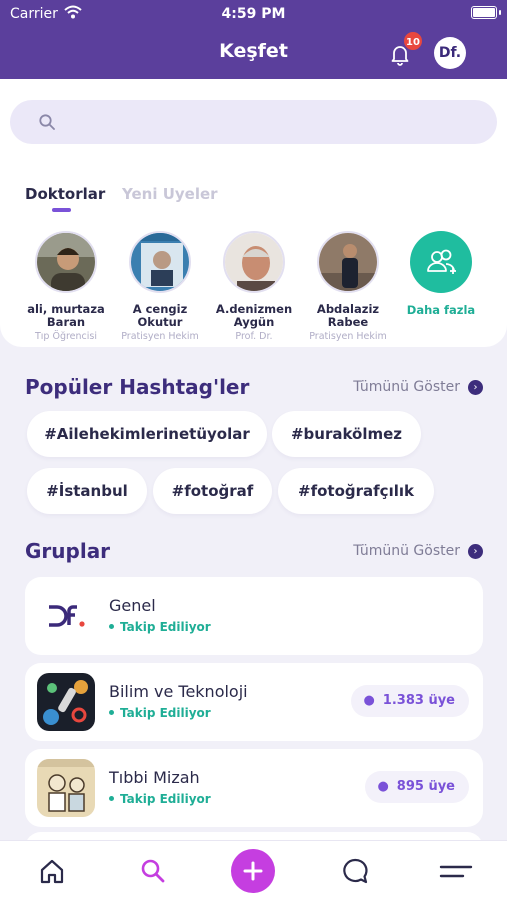 The height and width of the screenshot is (900, 507). I want to click on science-icon, so click(66, 702).